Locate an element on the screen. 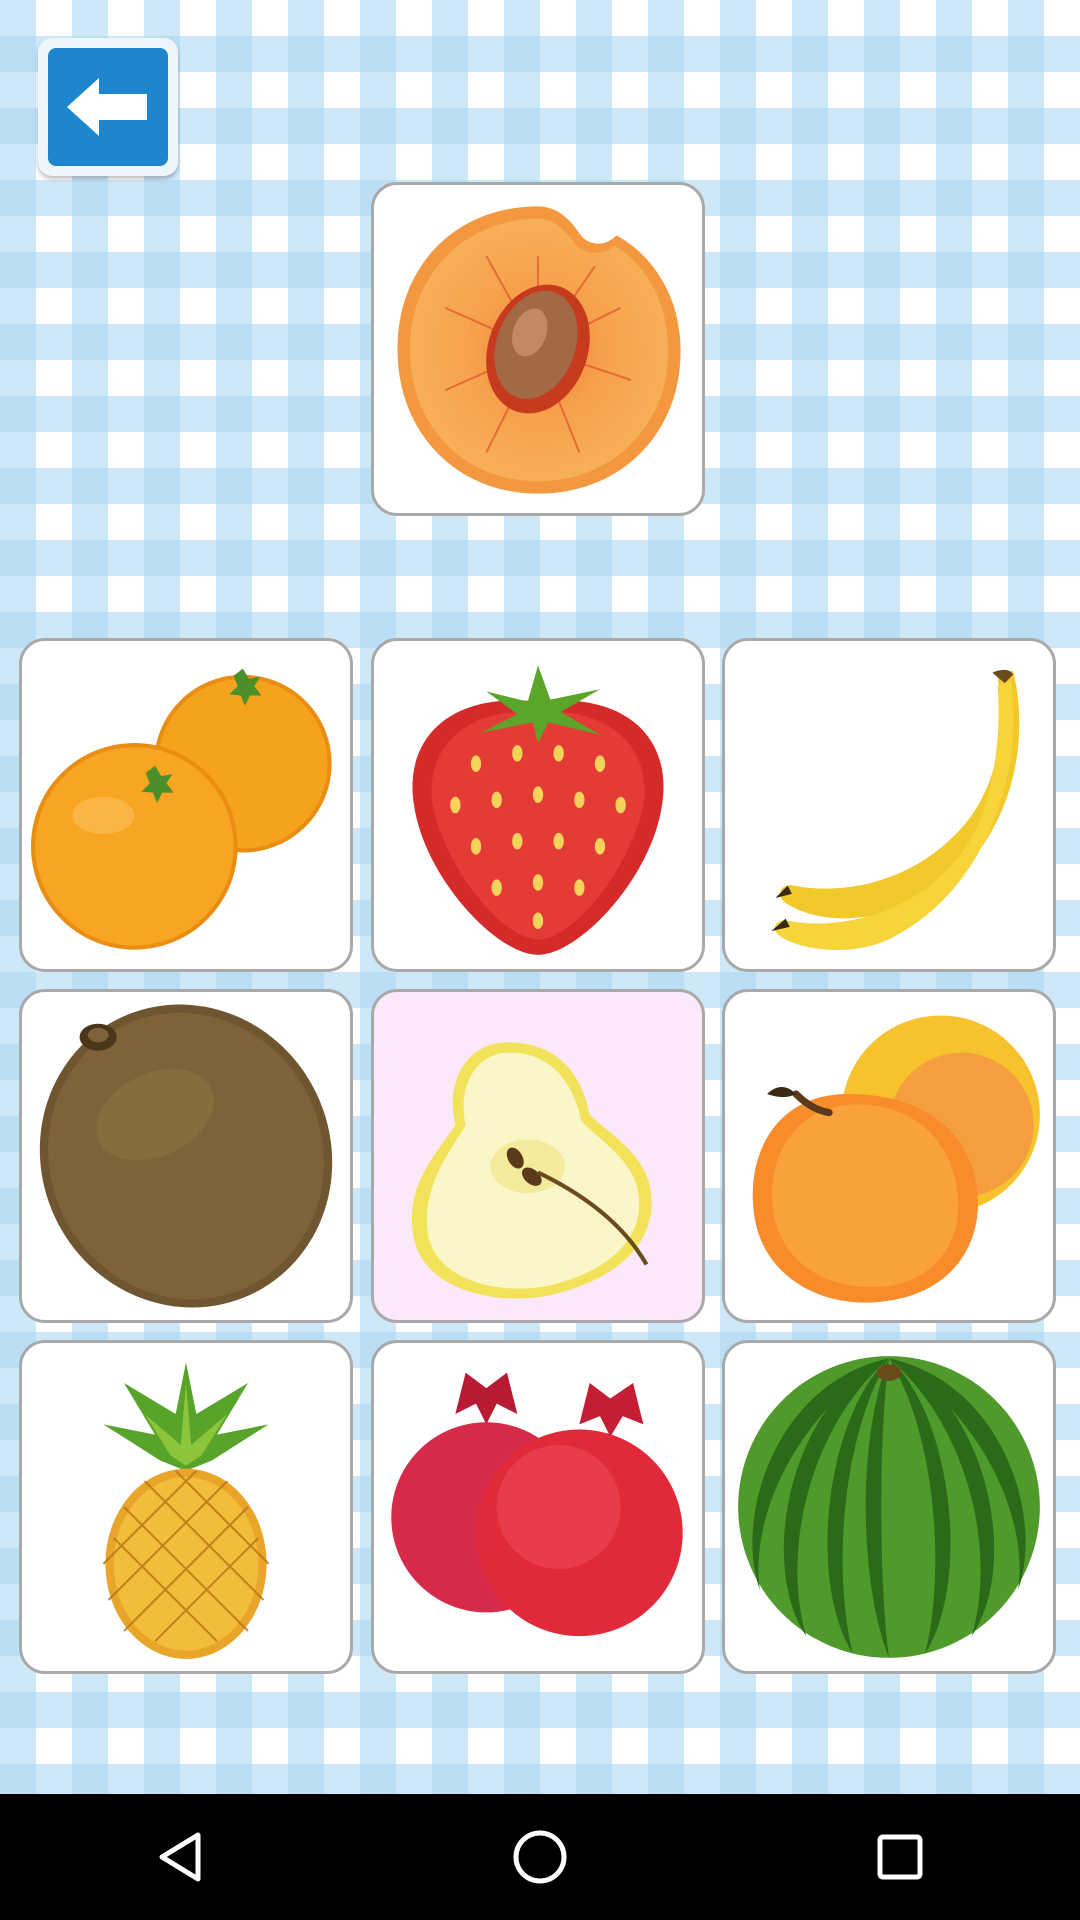  back-button-face is located at coordinates (108, 107).